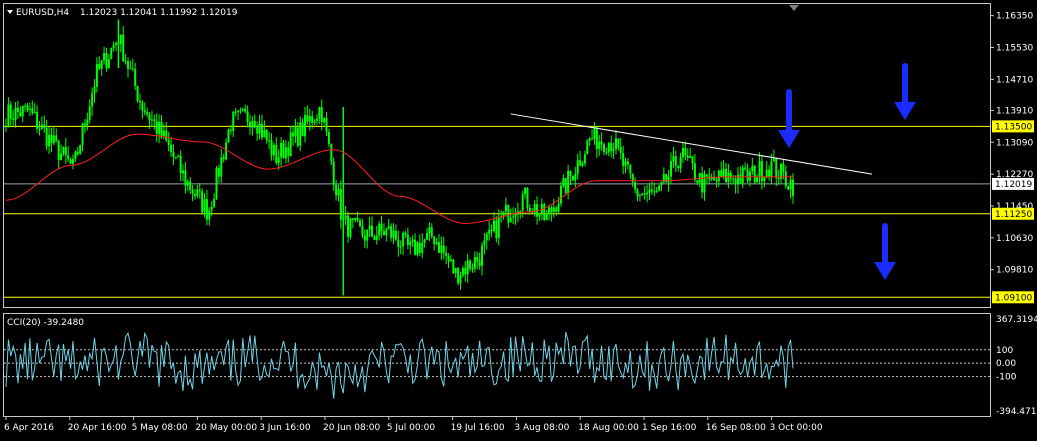 This screenshot has width=1037, height=441. Describe the element at coordinates (541, 428) in the screenshot. I see `time-tick-label: 3 Aug 08:00` at that location.